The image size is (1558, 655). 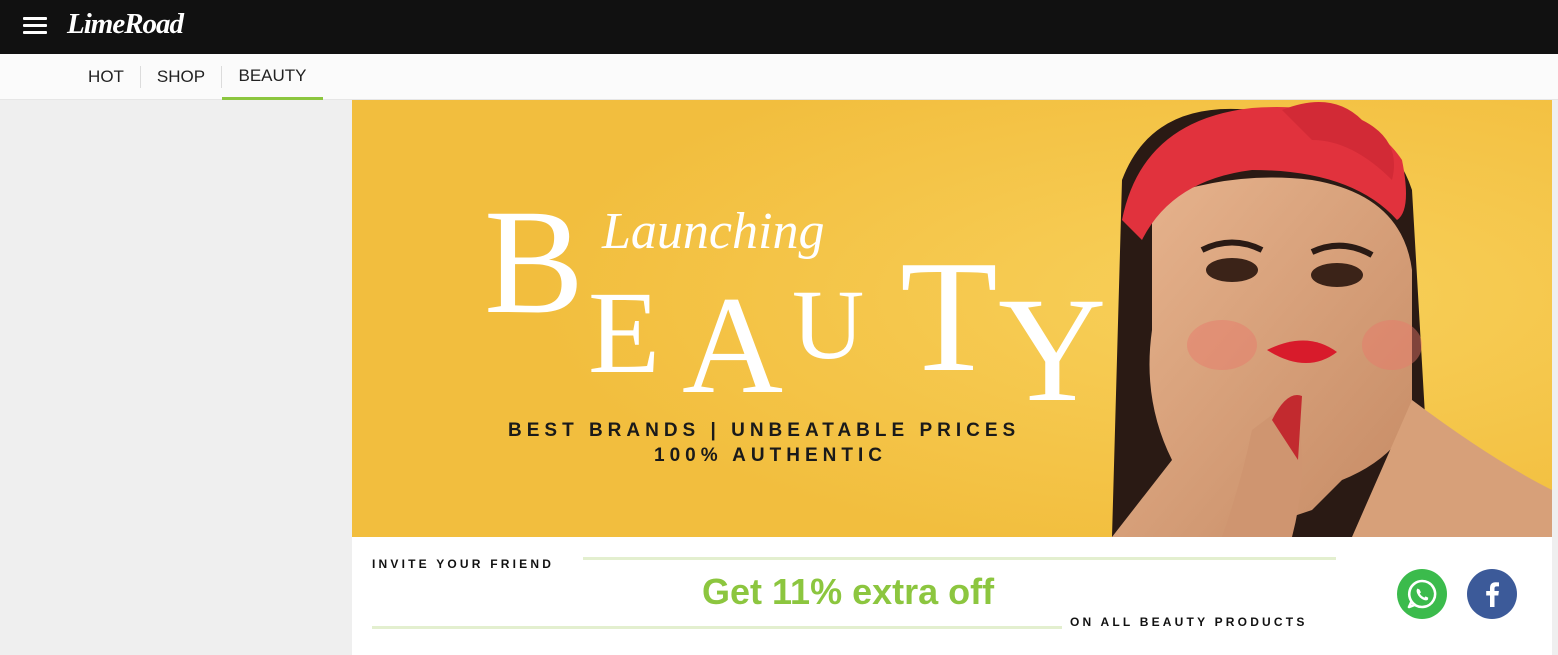 I want to click on tab-beauty: BEAUTY, so click(x=272, y=77).